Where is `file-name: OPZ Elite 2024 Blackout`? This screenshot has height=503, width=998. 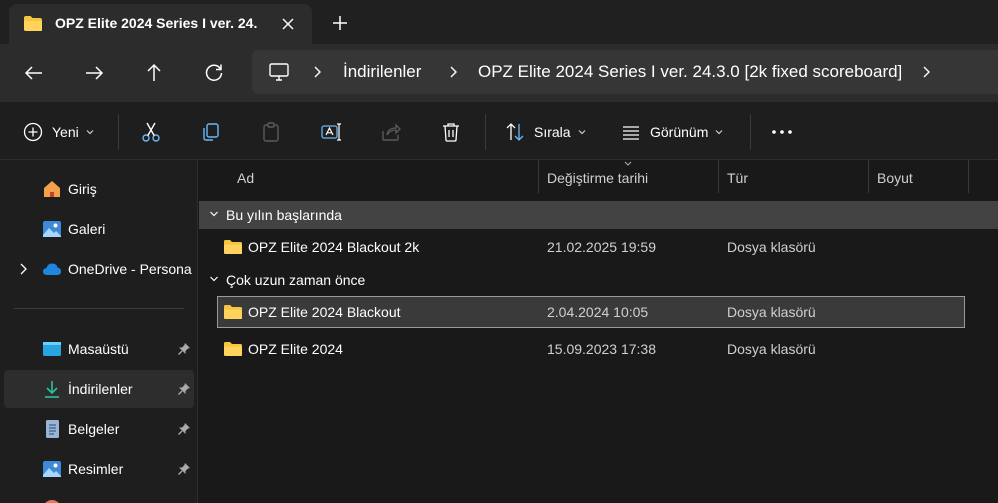
file-name: OPZ Elite 2024 Blackout is located at coordinates (324, 312).